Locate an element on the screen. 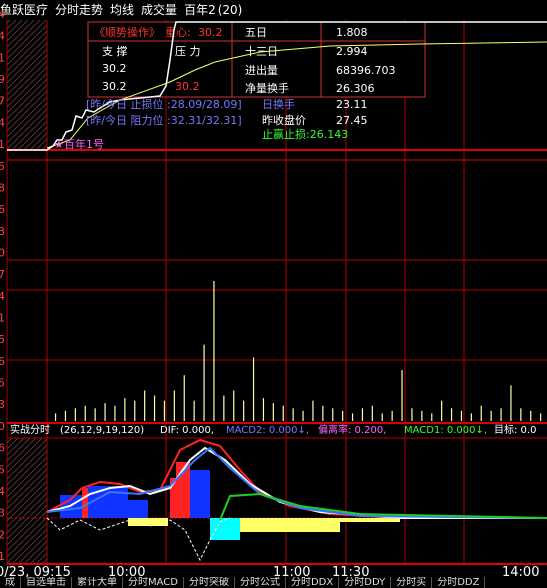  panel-row-value: 1.808 is located at coordinates (352, 32).